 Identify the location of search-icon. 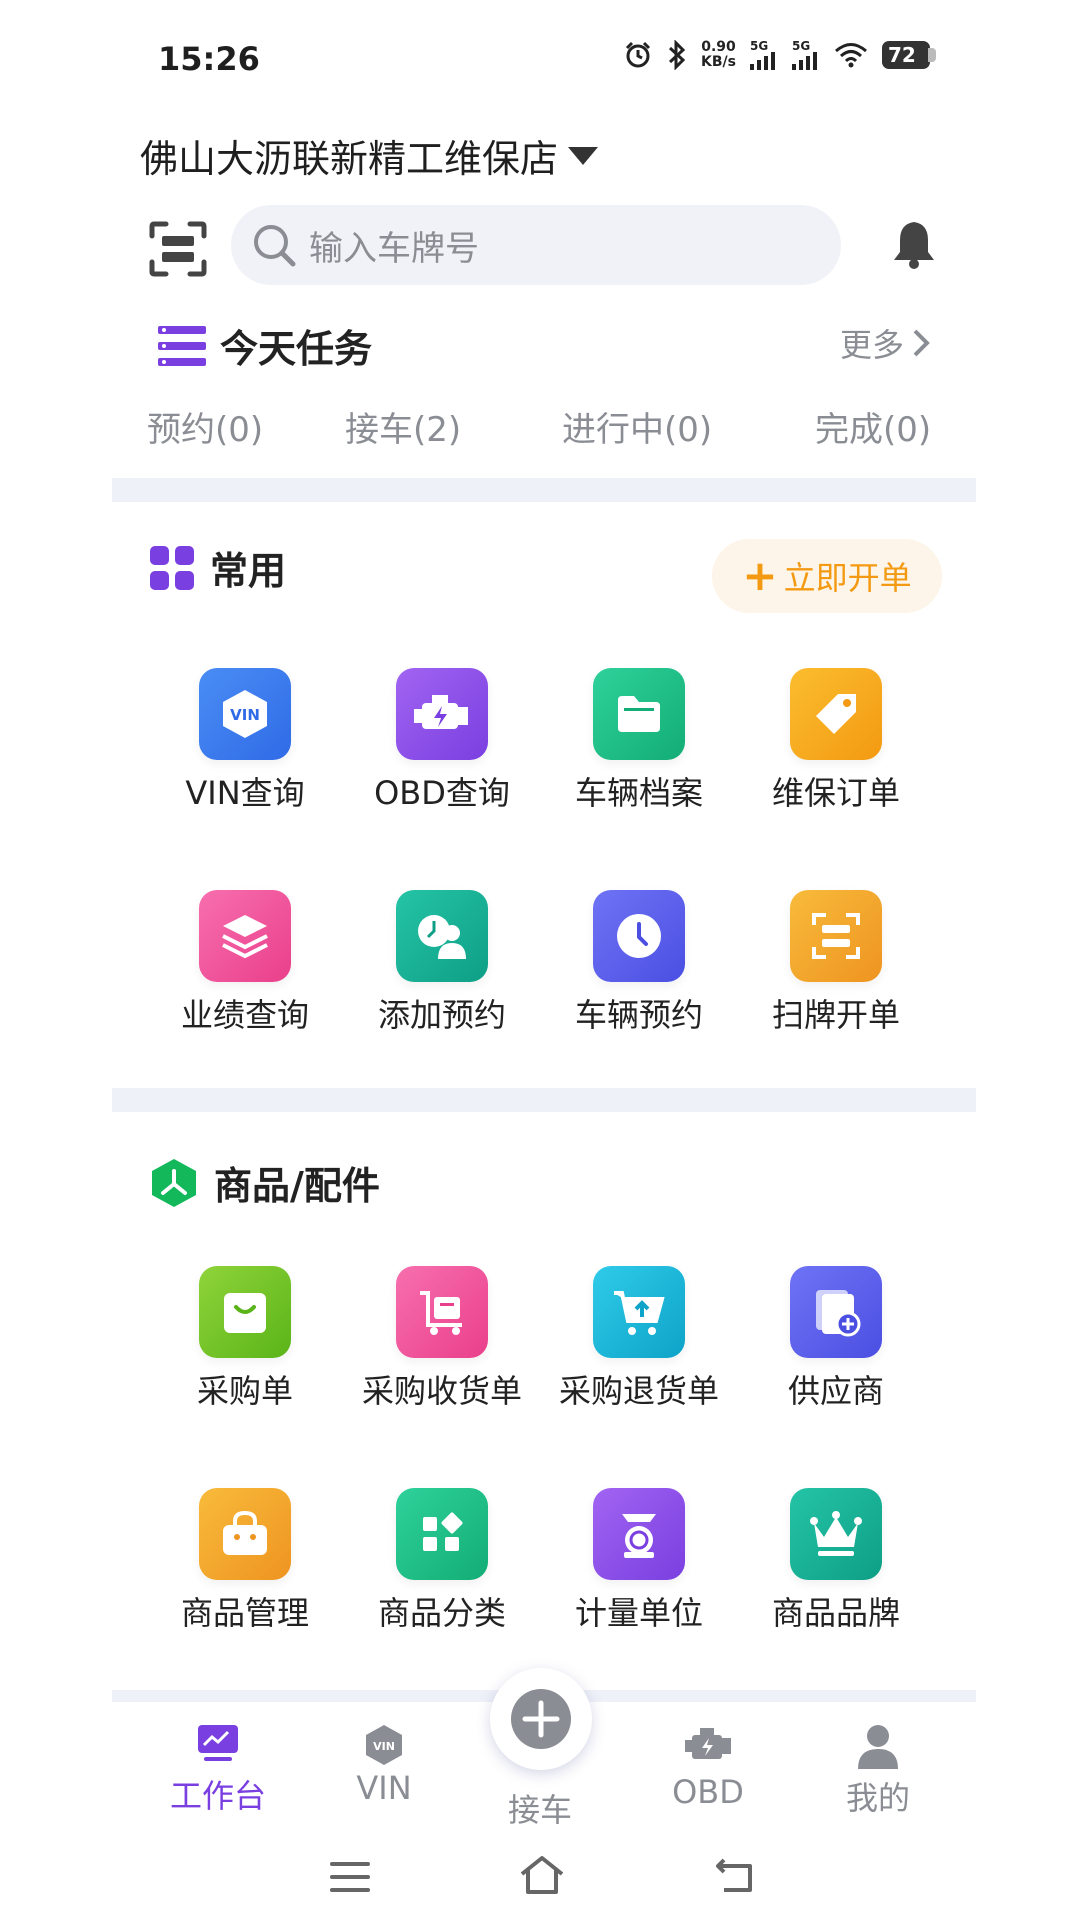
(275, 246).